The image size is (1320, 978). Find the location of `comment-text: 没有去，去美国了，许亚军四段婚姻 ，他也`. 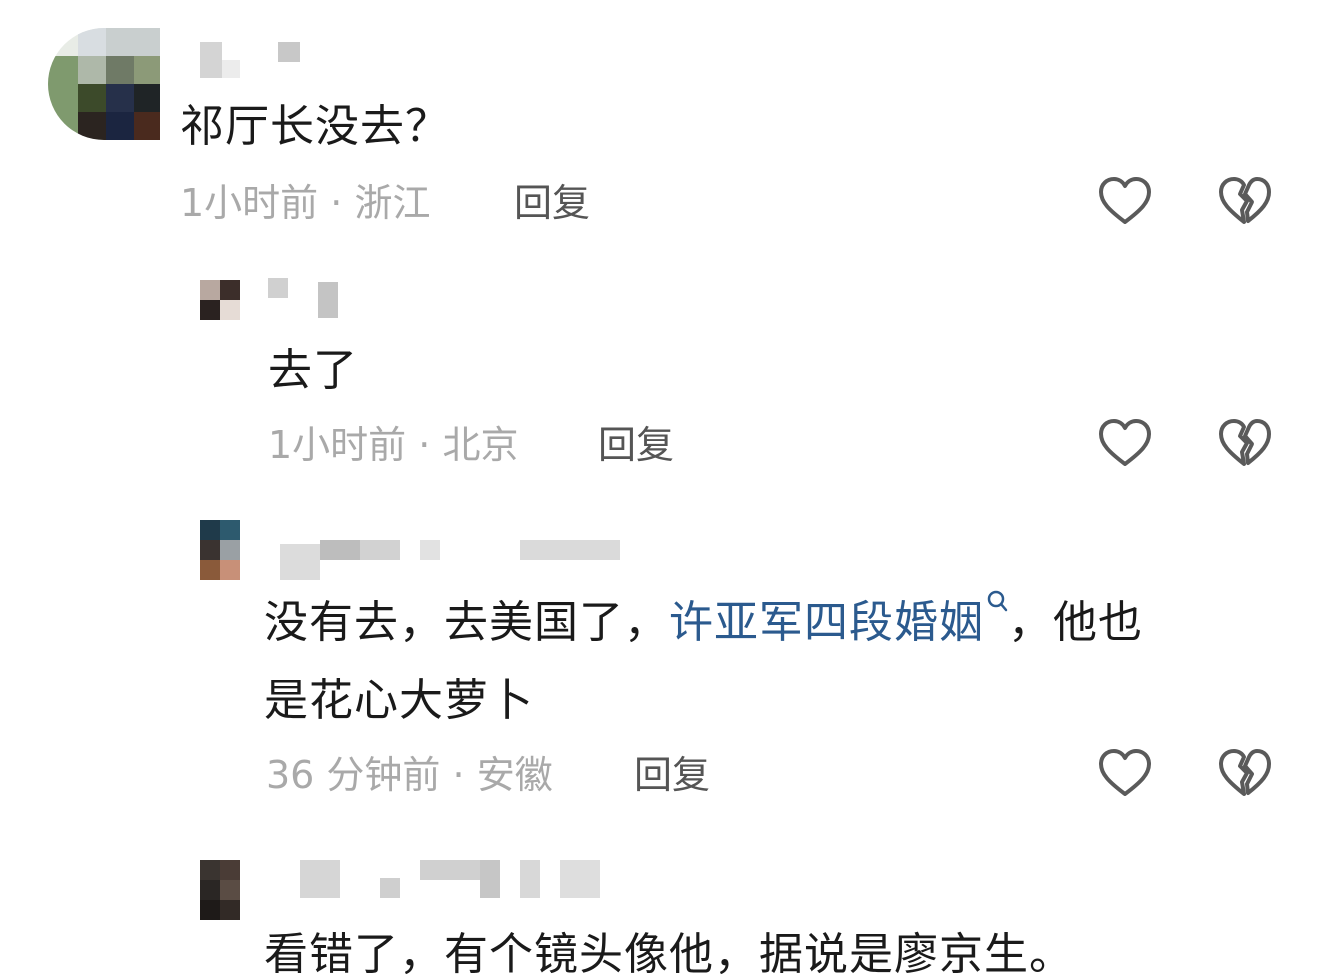

comment-text: 没有去，去美国了，许亚军四段婚姻 ，他也 is located at coordinates (703, 623).